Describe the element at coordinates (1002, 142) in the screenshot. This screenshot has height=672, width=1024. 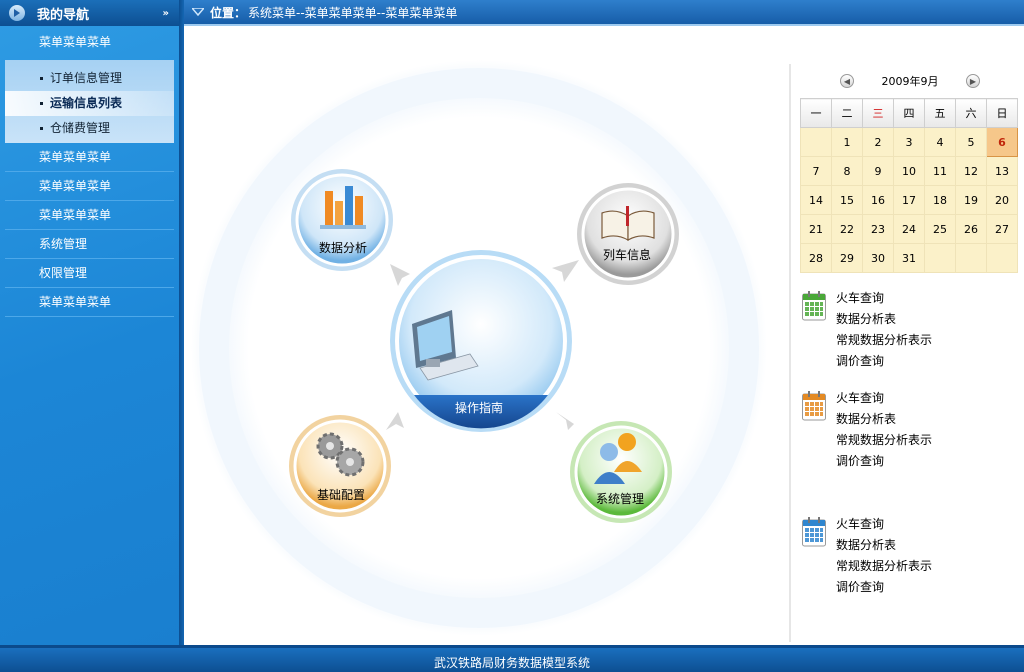
I see `calendar-day: 6` at that location.